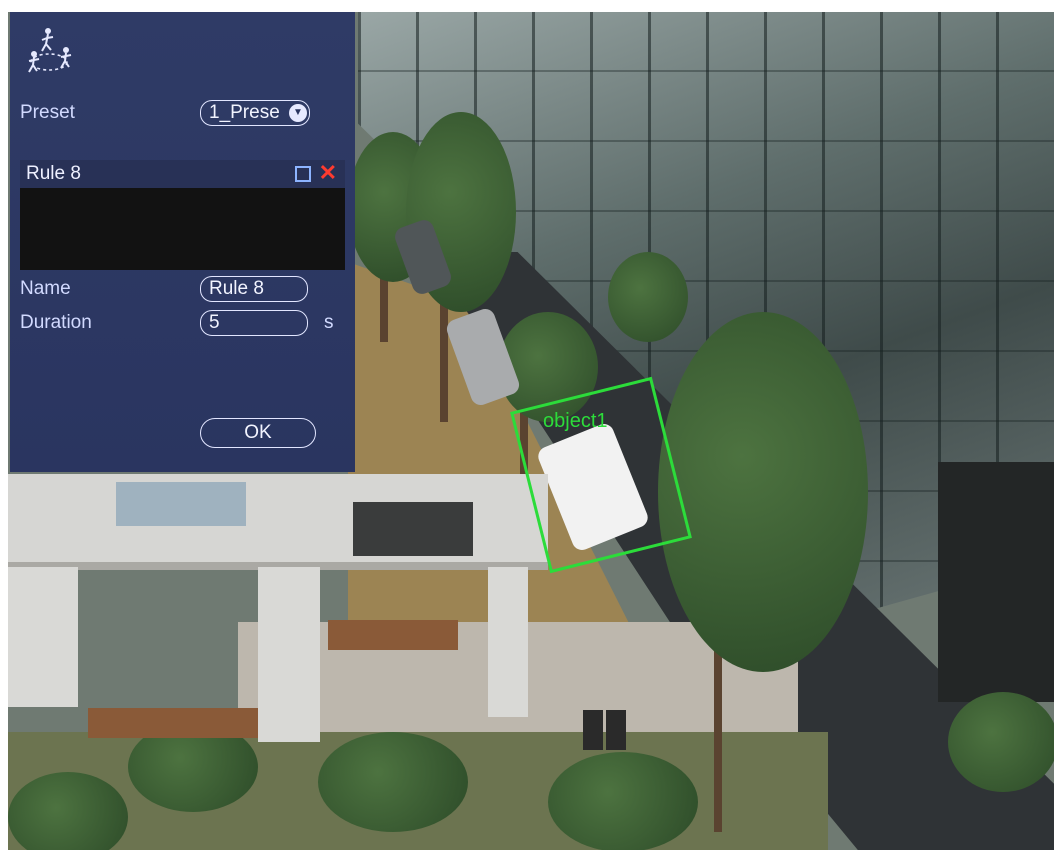 The image size is (1056, 854). Describe the element at coordinates (444, 357) in the screenshot. I see `tree-trunk` at that location.